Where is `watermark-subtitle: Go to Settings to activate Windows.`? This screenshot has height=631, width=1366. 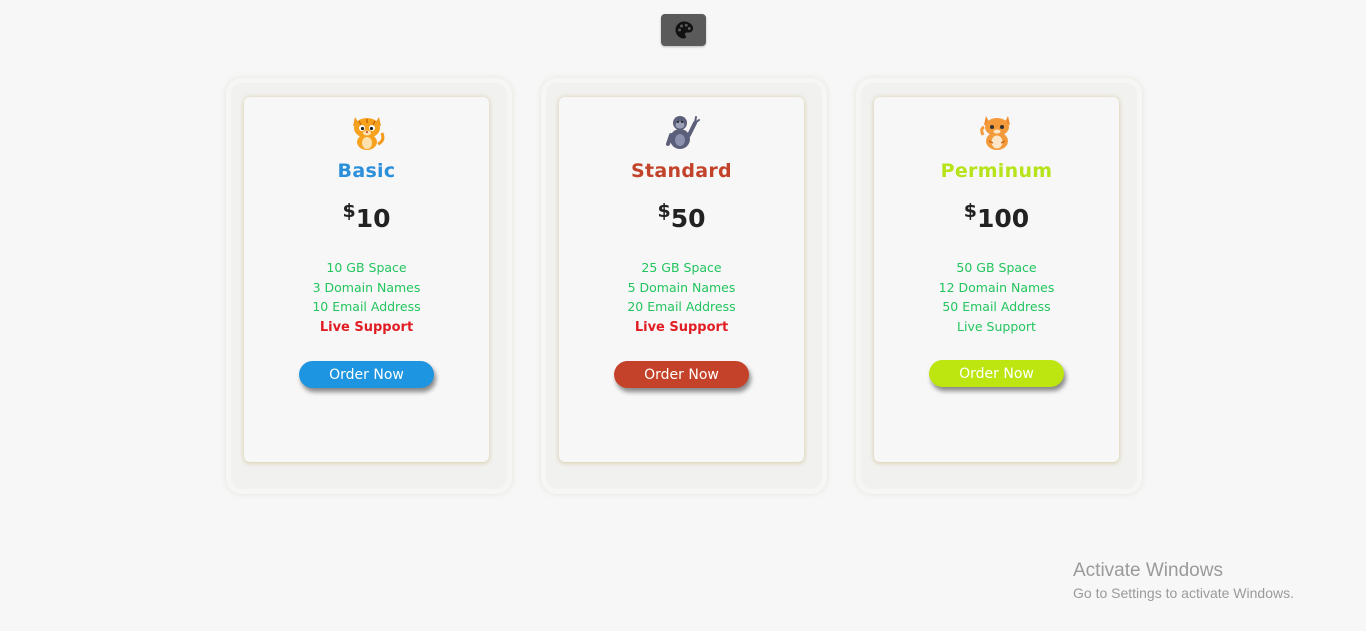
watermark-subtitle: Go to Settings to activate Windows. is located at coordinates (1183, 593).